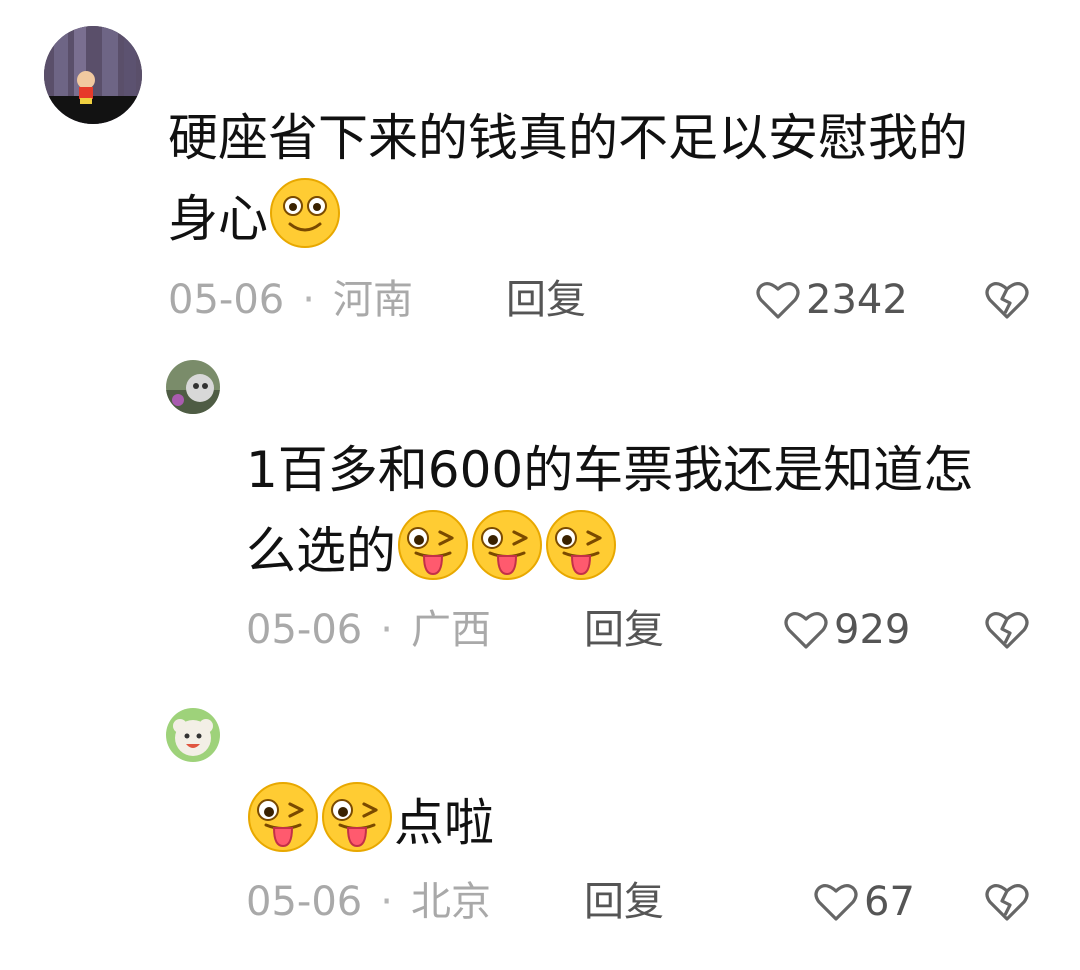 This screenshot has width=1080, height=970. Describe the element at coordinates (290, 300) in the screenshot. I see `comment-meta: 05-06 · 河南` at that location.